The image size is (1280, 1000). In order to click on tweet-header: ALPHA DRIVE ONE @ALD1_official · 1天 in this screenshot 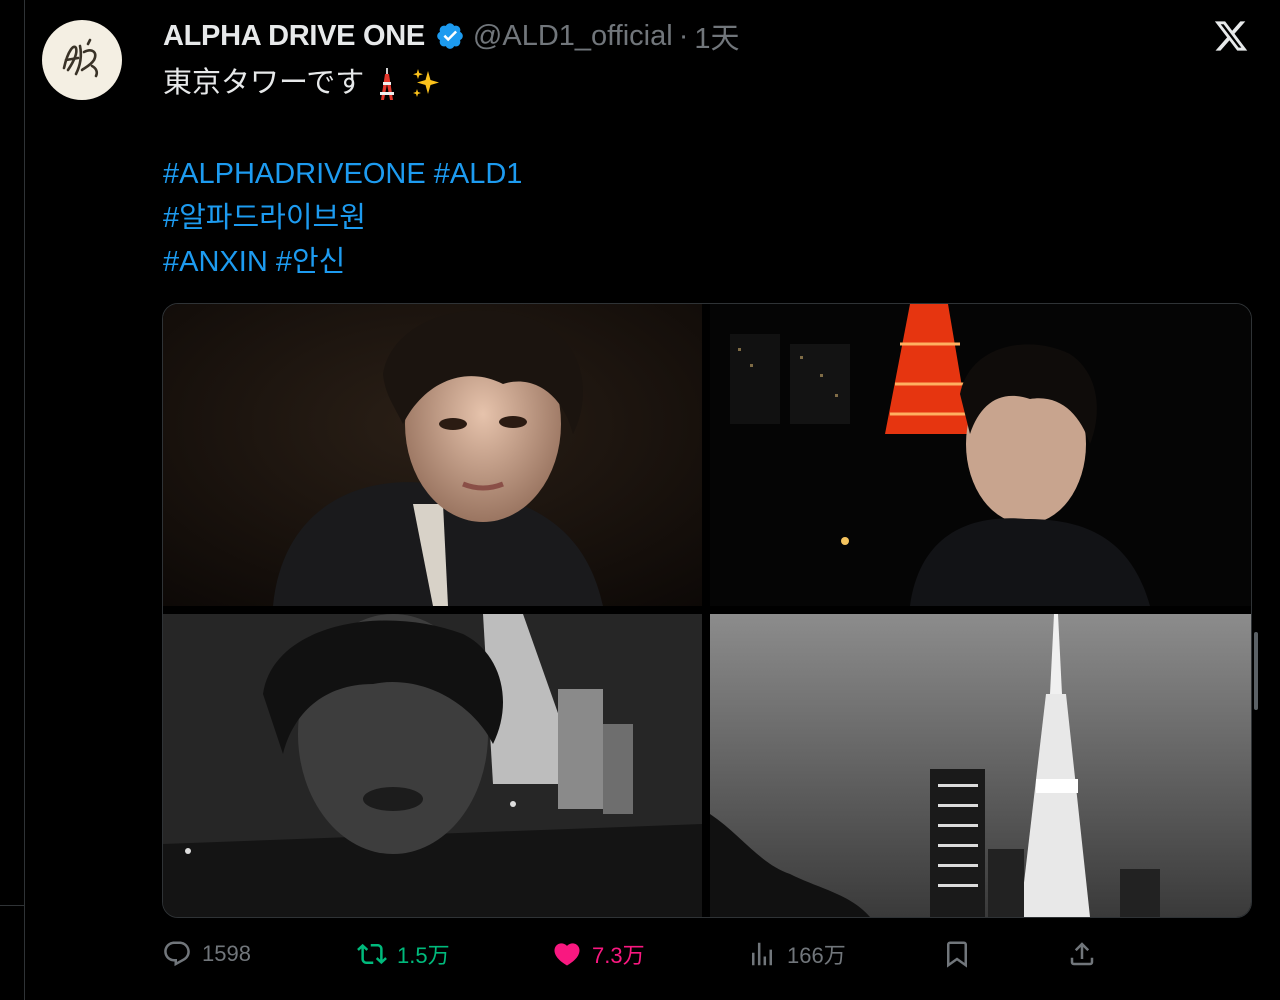, I will do `click(451, 36)`.